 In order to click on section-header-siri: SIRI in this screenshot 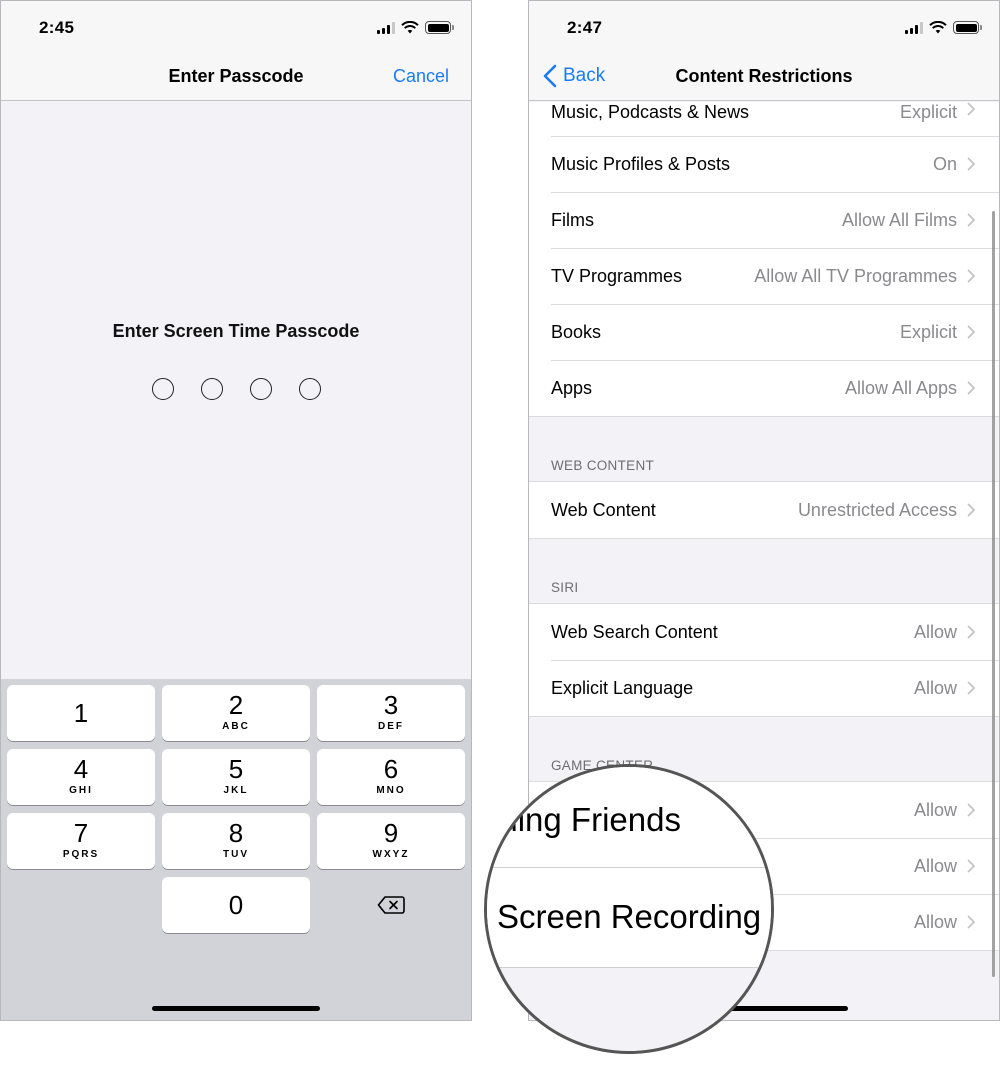, I will do `click(565, 587)`.